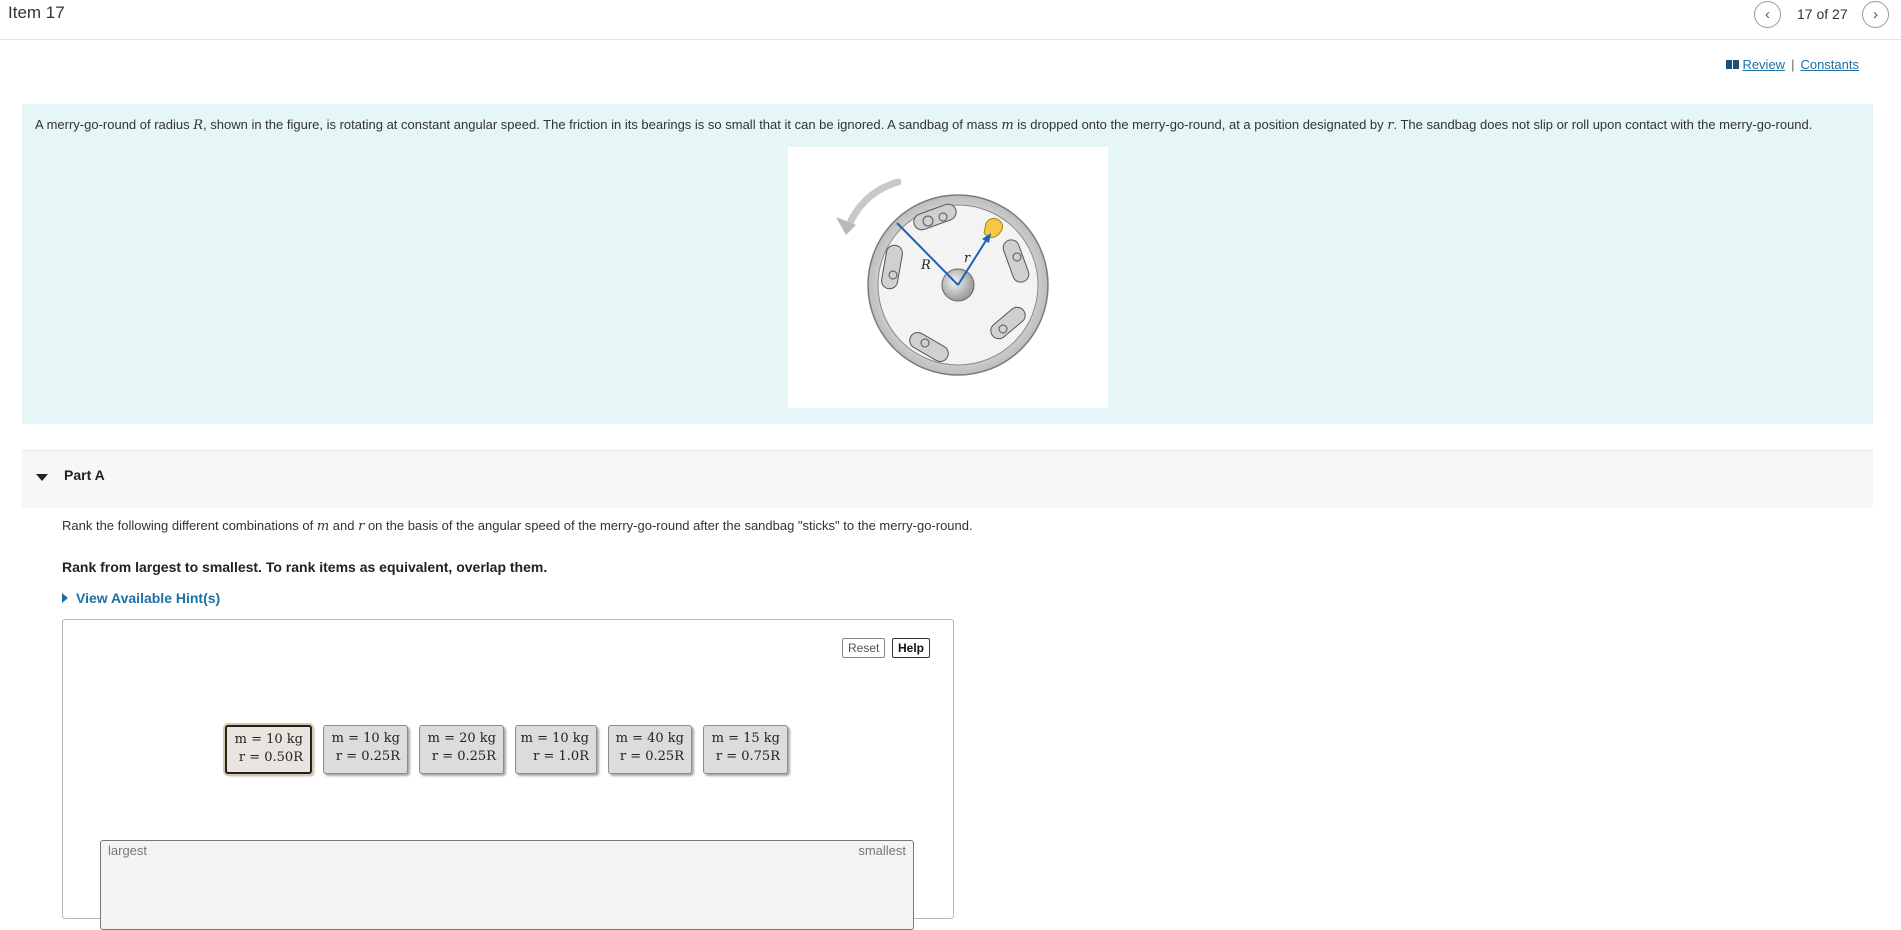  Describe the element at coordinates (1822, 14) in the screenshot. I see `item-position: 17 of 27` at that location.